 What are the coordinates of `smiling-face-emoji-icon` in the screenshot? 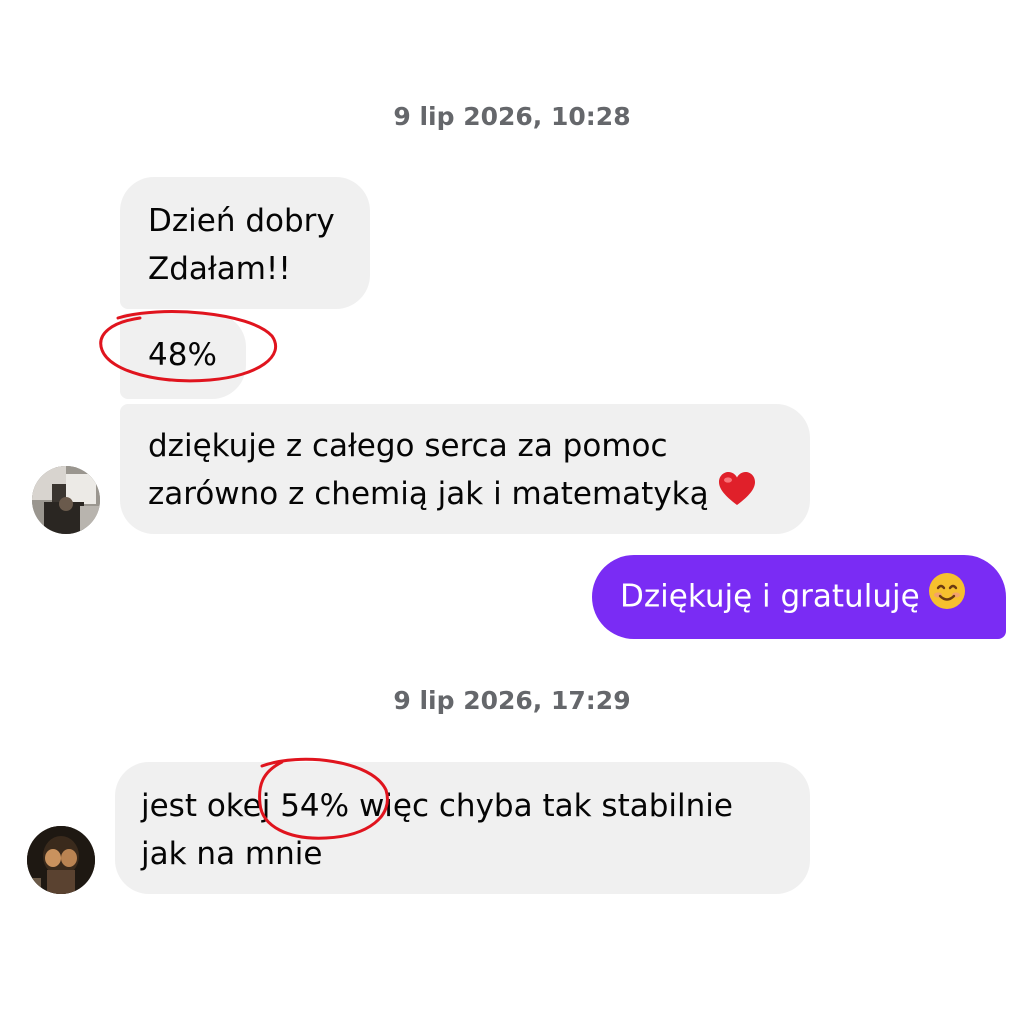 It's located at (947, 598).